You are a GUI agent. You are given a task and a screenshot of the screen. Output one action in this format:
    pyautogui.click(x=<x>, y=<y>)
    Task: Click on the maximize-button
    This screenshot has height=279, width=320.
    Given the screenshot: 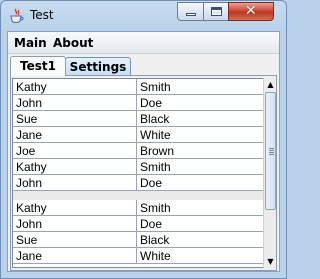 What is the action you would take?
    pyautogui.click(x=216, y=11)
    